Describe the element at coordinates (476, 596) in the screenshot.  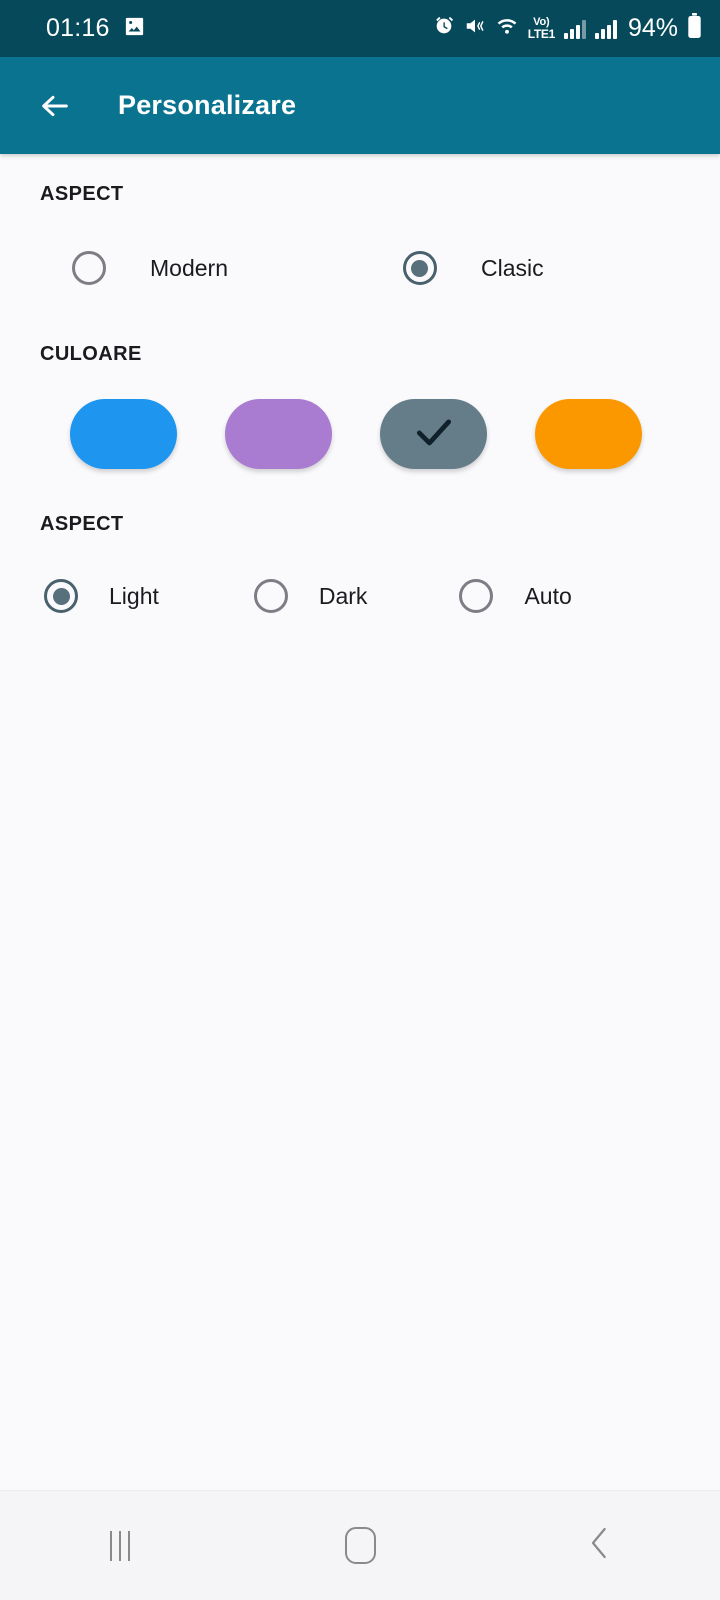
I see `radio-icon-auto` at that location.